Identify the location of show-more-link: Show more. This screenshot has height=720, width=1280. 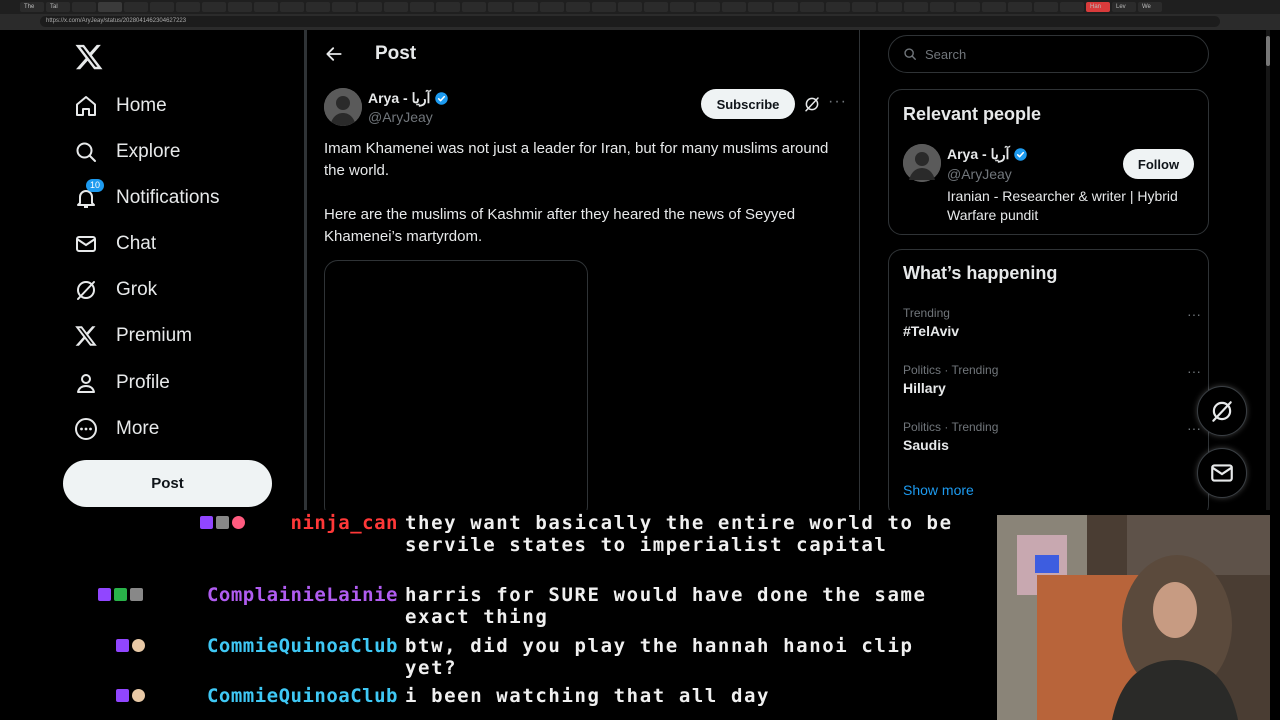
(938, 490).